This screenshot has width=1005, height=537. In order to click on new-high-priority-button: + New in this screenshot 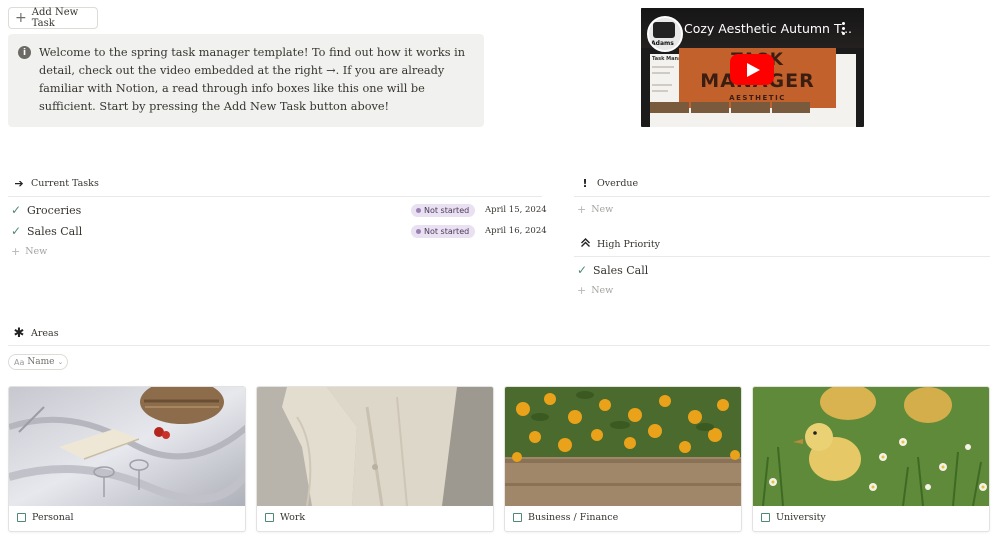, I will do `click(595, 290)`.